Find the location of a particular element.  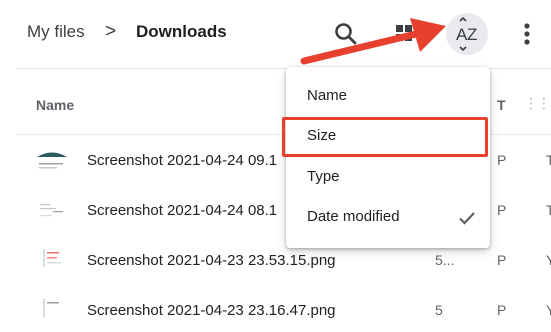

more-options-button is located at coordinates (527, 34).